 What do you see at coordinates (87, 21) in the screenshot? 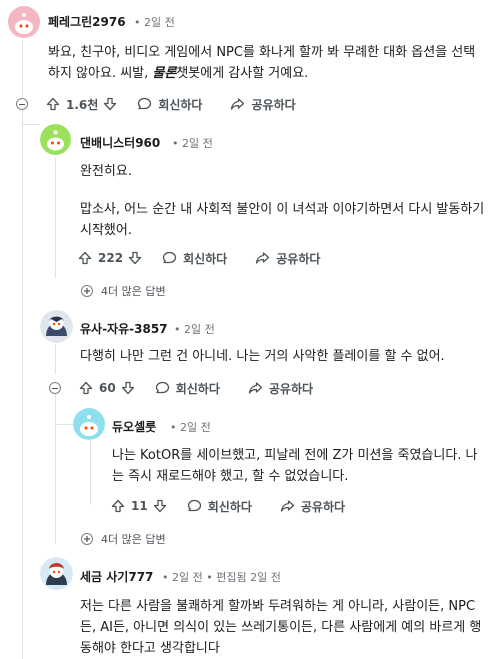
I see `comment-author: 페레그린2976` at bounding box center [87, 21].